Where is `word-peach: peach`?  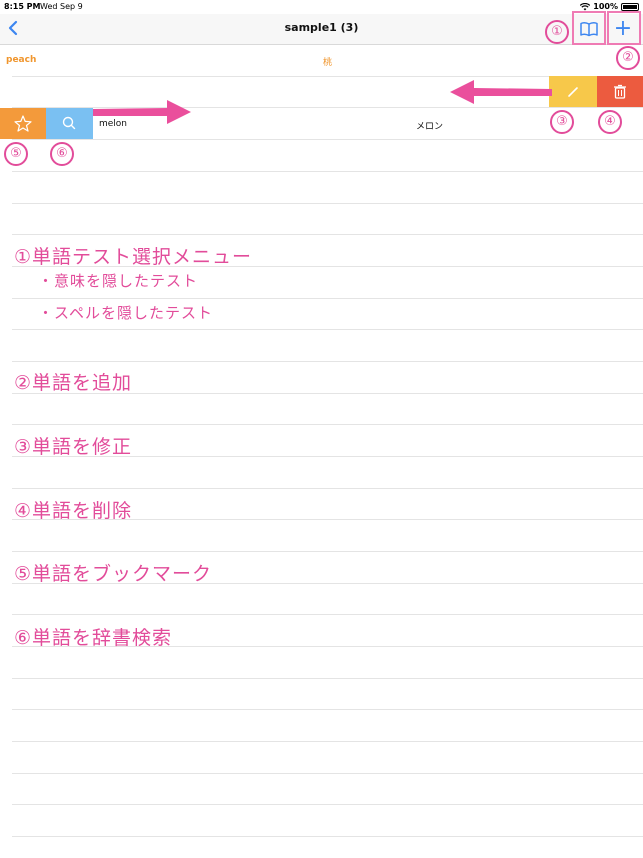
word-peach: peach is located at coordinates (21, 60).